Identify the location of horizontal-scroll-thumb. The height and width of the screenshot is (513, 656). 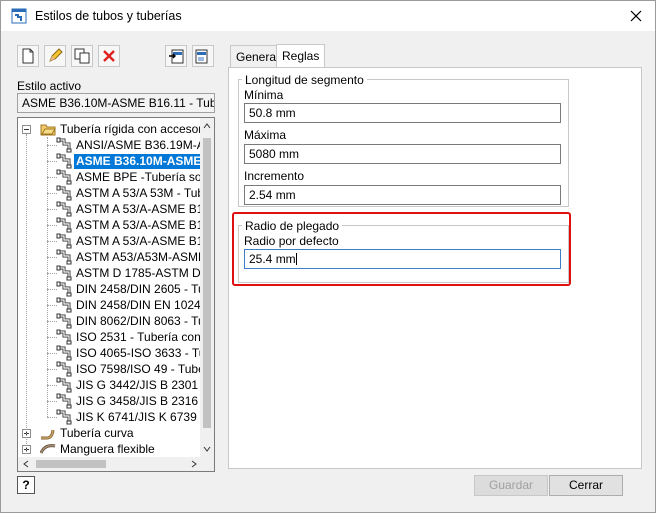
(71, 464).